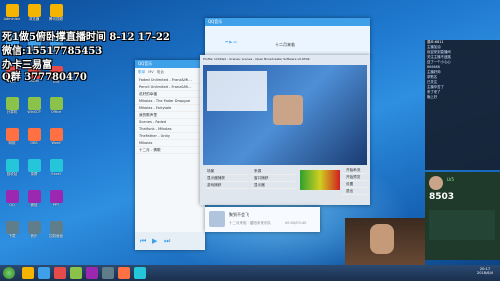 The height and width of the screenshot is (281, 500). What do you see at coordinates (170, 101) in the screenshot?
I see `song-row: Mikolas - The Fader Dropgue` at bounding box center [170, 101].